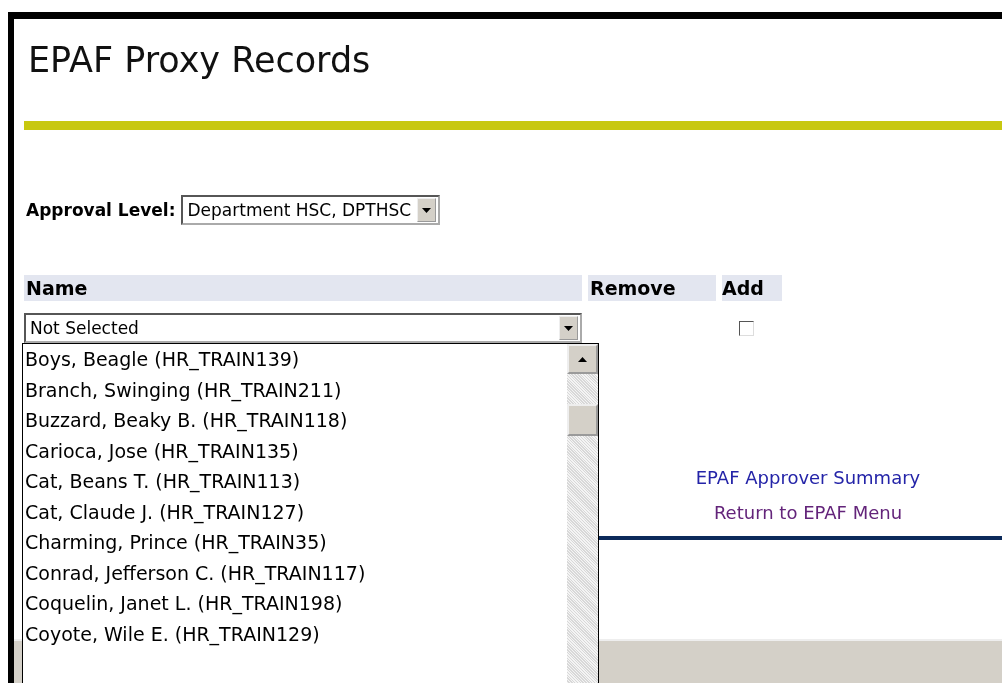 The width and height of the screenshot is (1002, 683). What do you see at coordinates (296, 511) in the screenshot?
I see `dropdown-option: Cat, Claude J. (HR_TRAIN127)` at bounding box center [296, 511].